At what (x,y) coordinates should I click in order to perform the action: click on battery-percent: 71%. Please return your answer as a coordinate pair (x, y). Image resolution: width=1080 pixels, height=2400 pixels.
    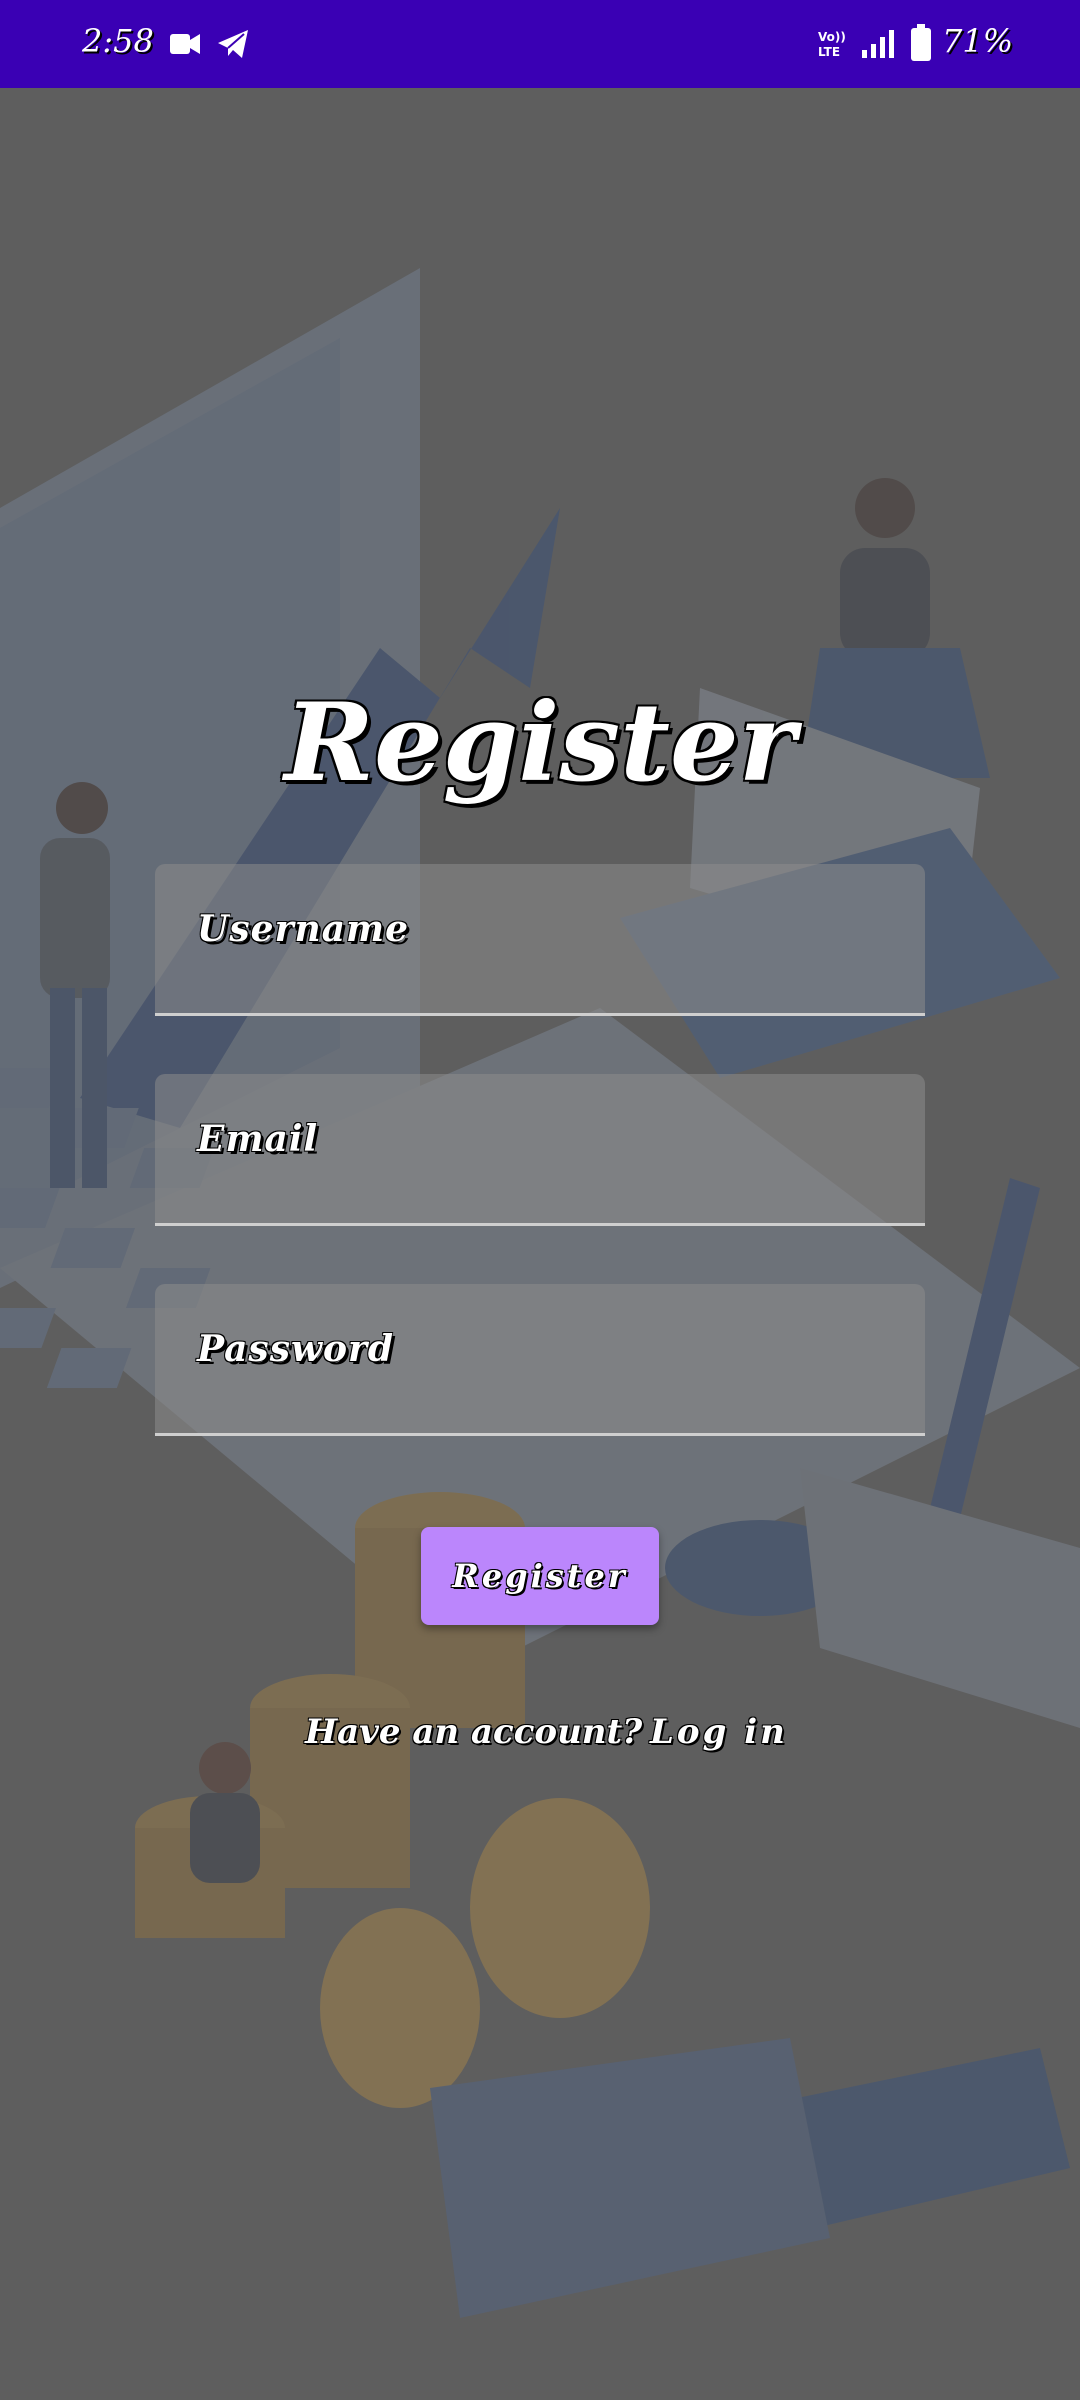
    Looking at the image, I should click on (978, 41).